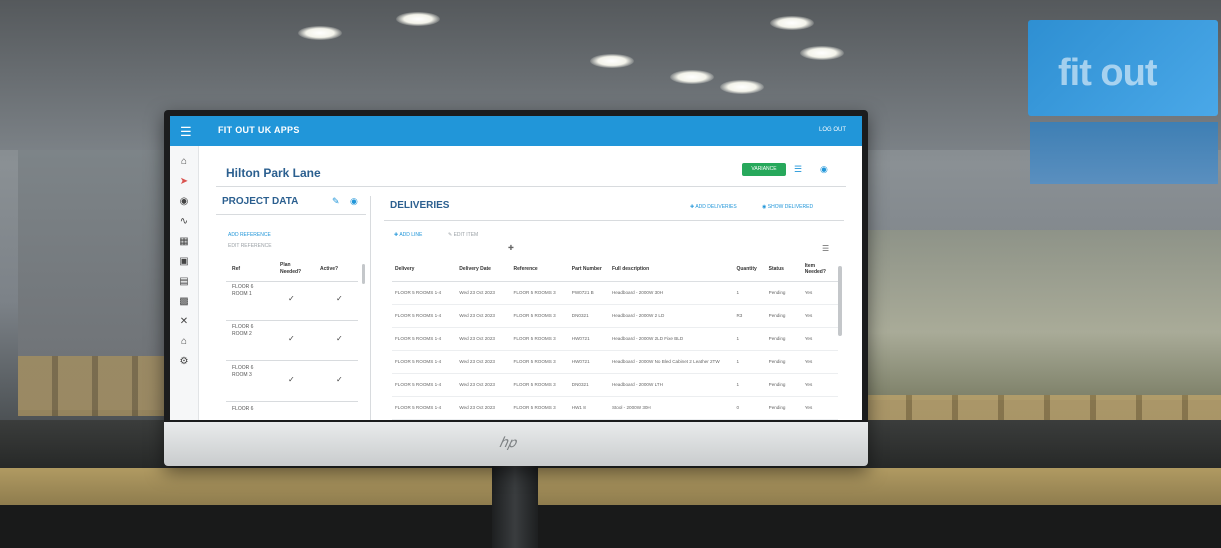 This screenshot has width=1221, height=548. Describe the element at coordinates (93, 386) in the screenshot. I see `background-railing` at that location.